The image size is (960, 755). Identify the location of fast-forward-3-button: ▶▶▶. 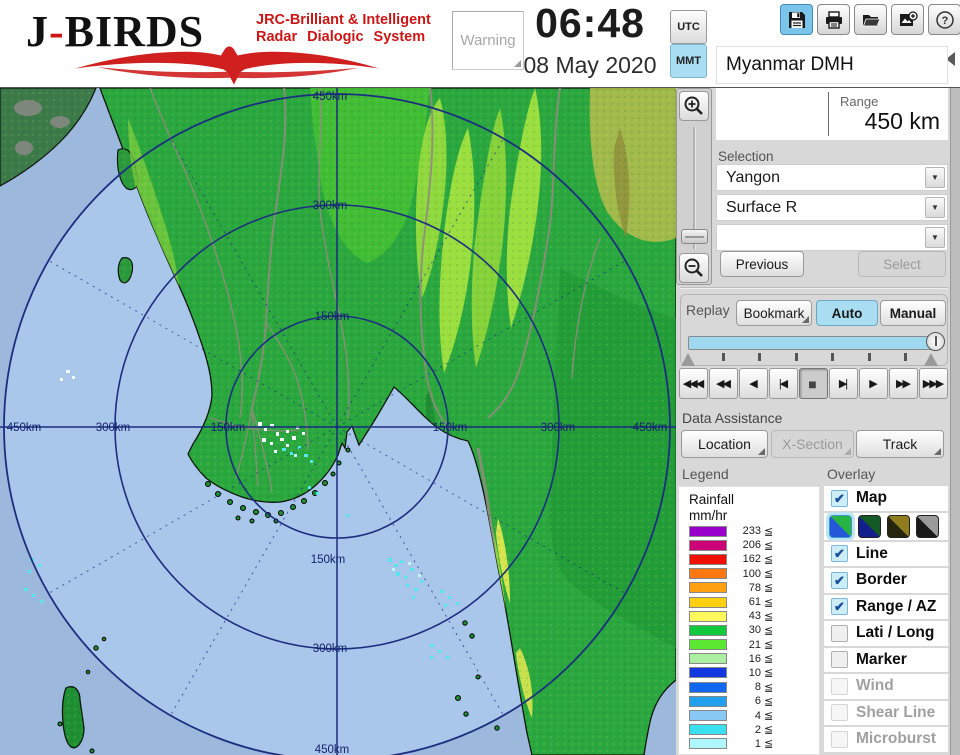
(933, 383).